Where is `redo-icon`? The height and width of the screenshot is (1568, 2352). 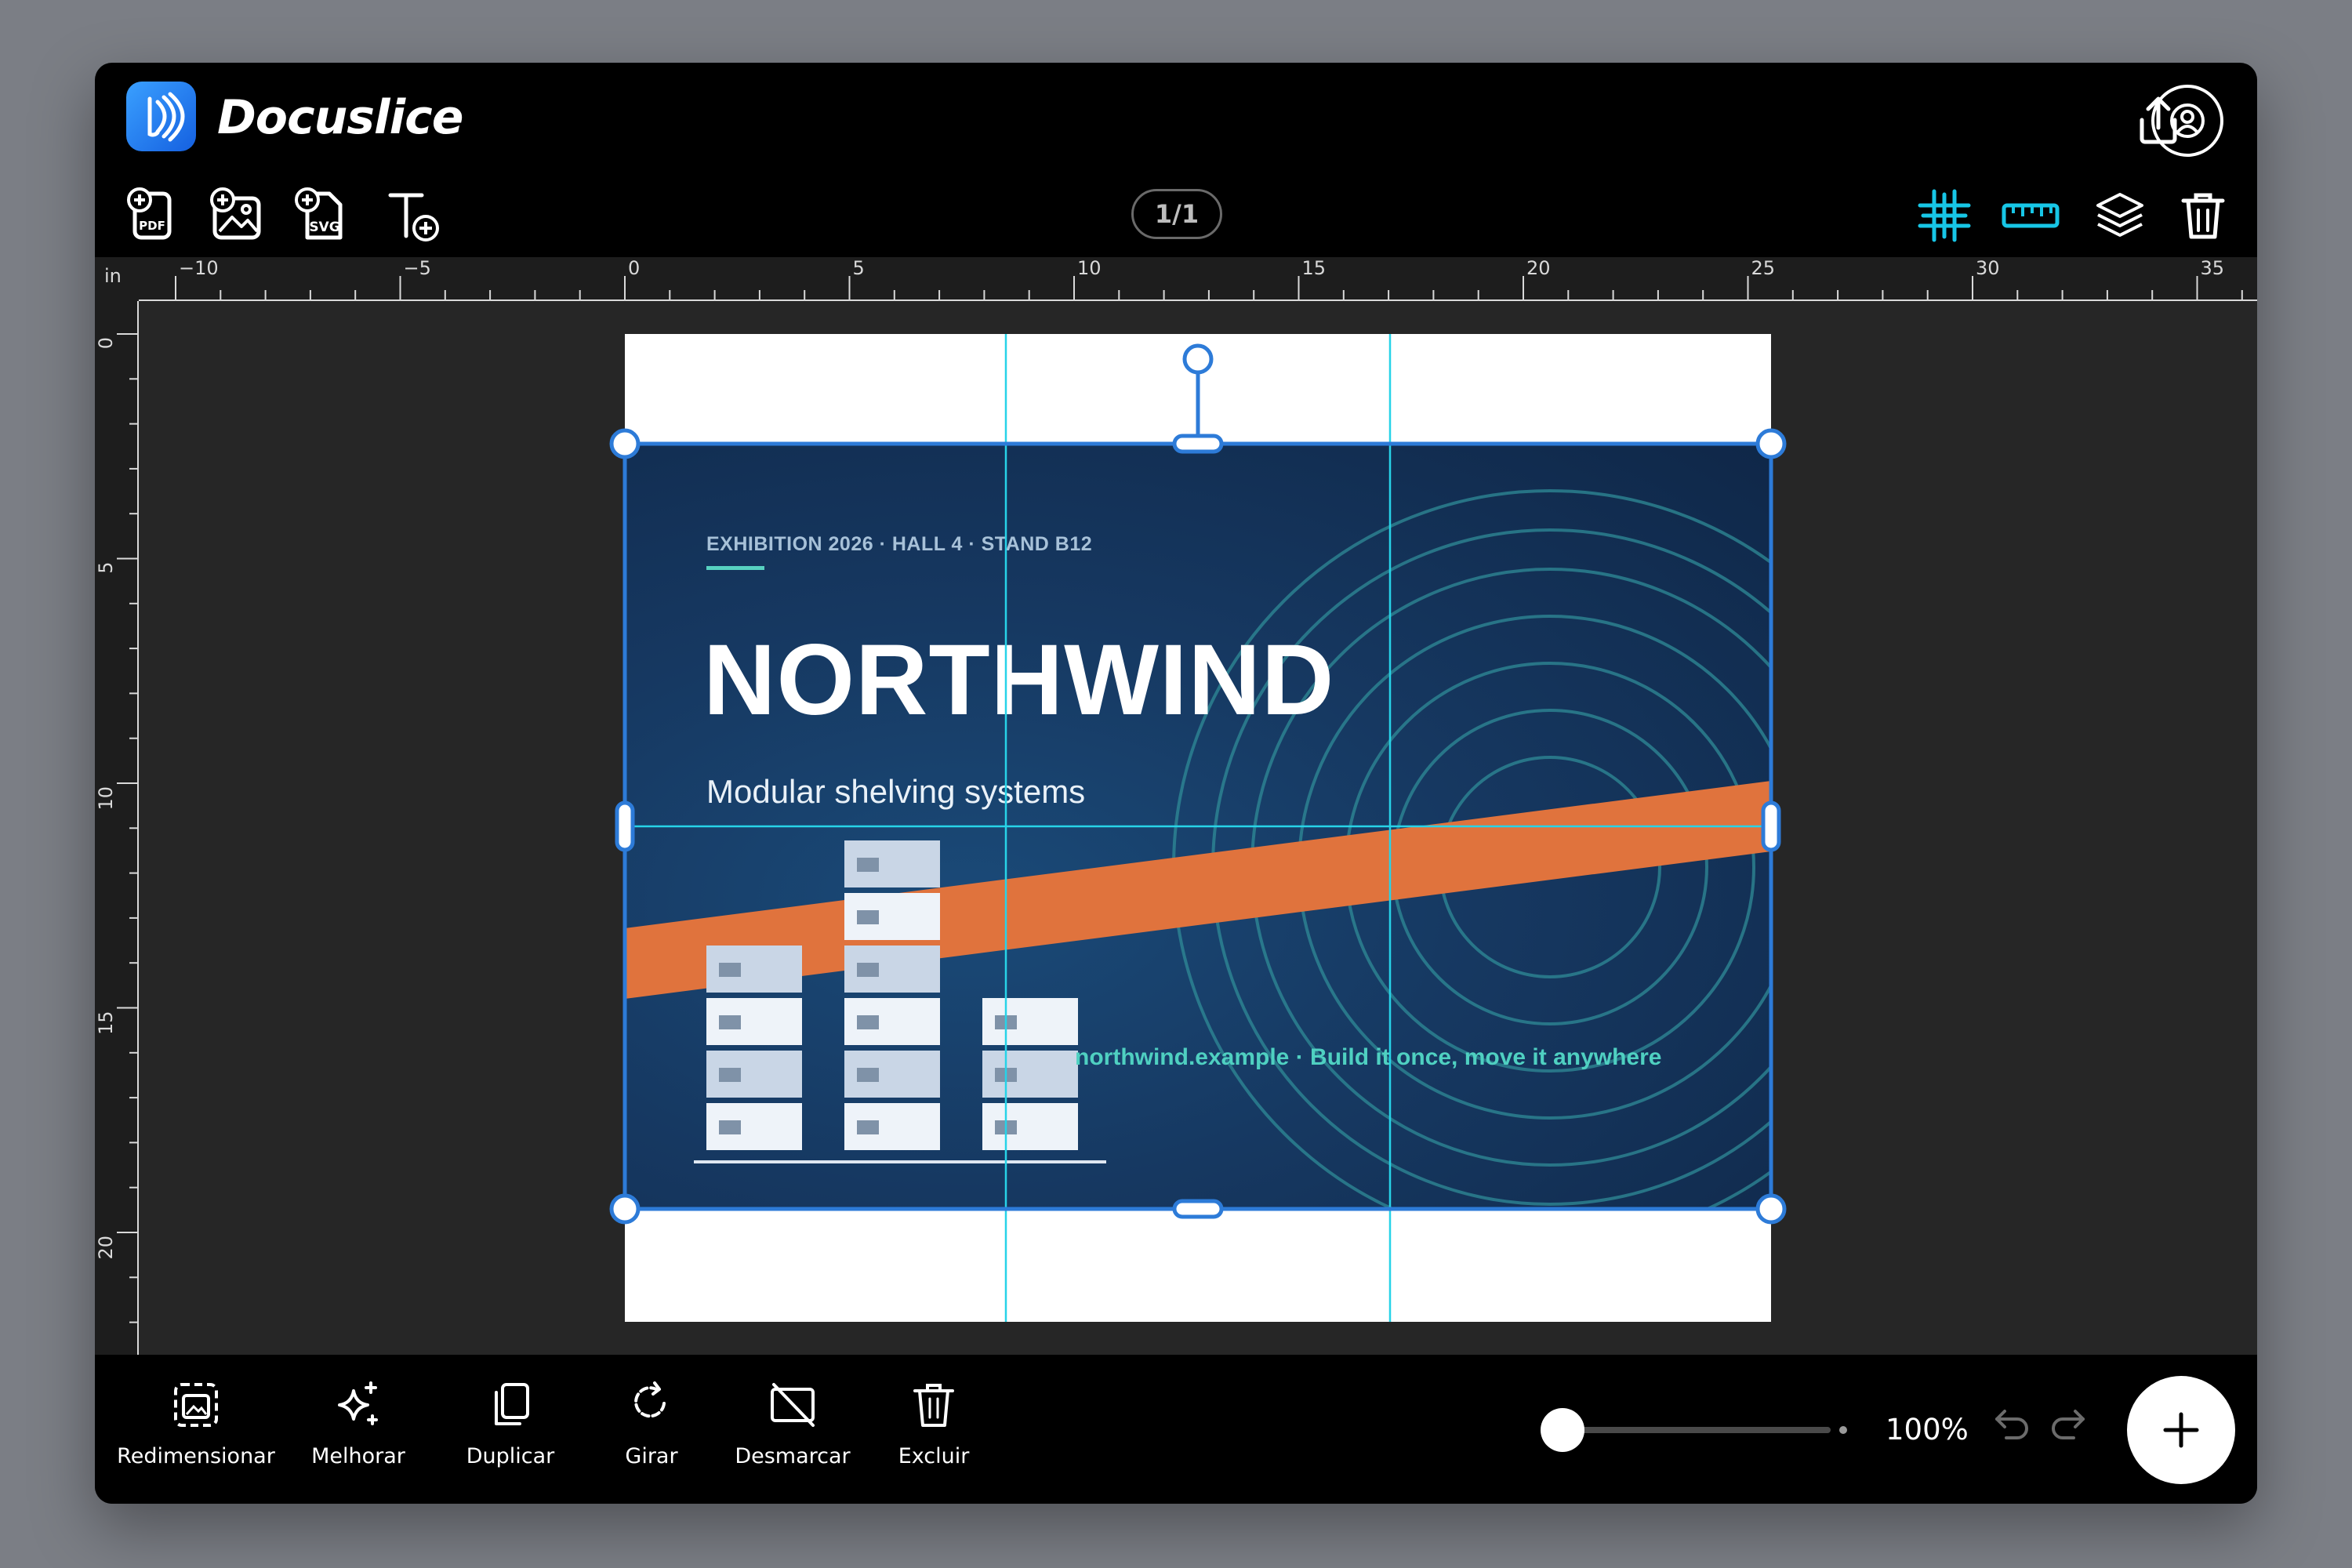 redo-icon is located at coordinates (2068, 1424).